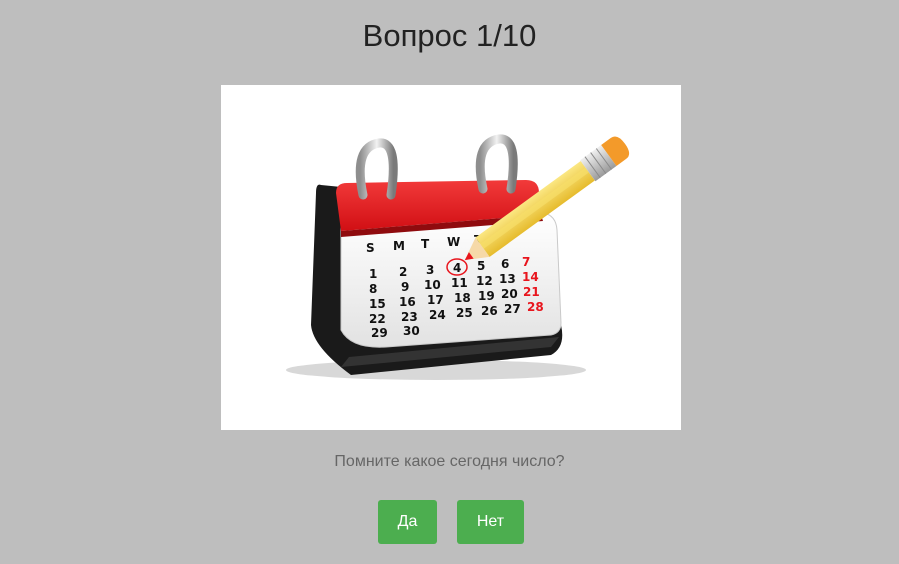 Image resolution: width=899 pixels, height=564 pixels. Describe the element at coordinates (531, 292) in the screenshot. I see `calendar-day: 21` at that location.